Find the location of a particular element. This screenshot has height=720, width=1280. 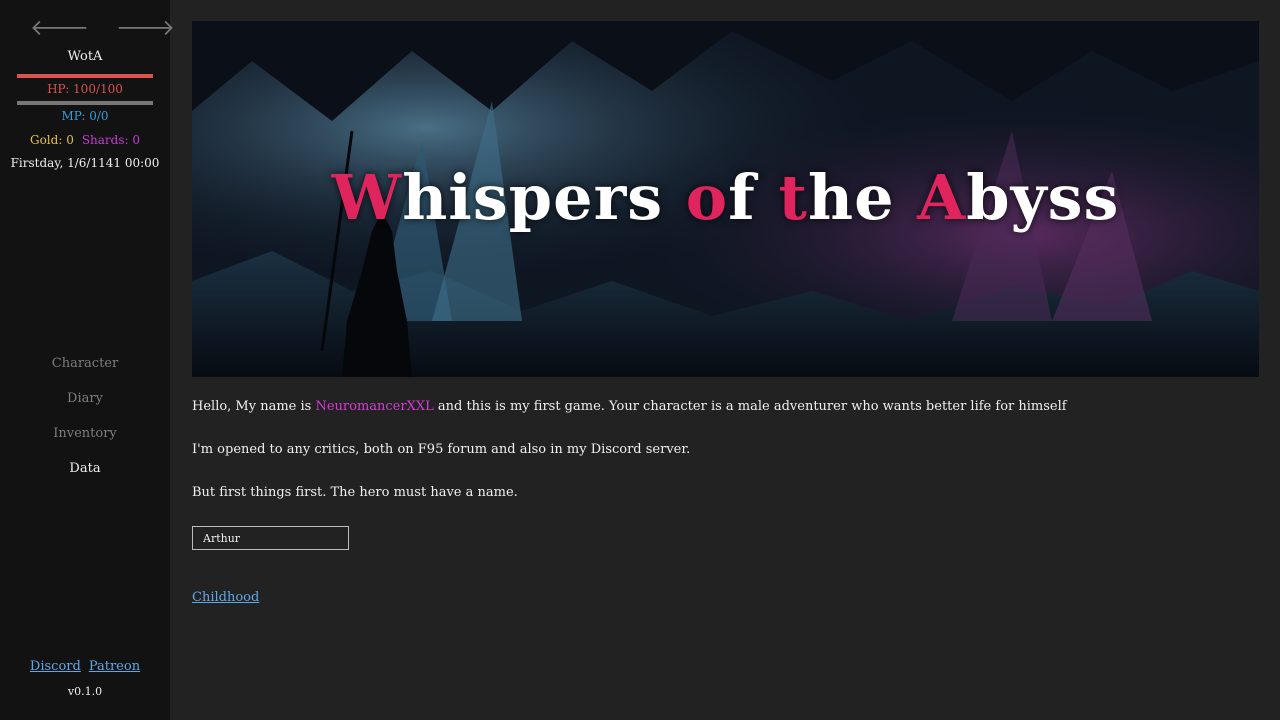

mp-bar is located at coordinates (85, 103).